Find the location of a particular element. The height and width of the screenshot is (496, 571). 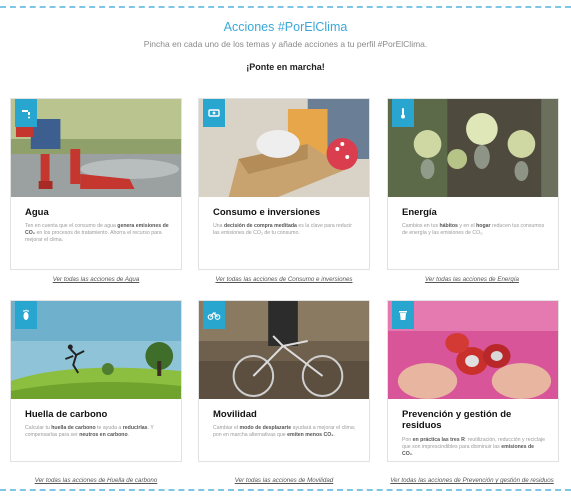

call-to-action: ¡Ponte en marcha! is located at coordinates (285, 67).